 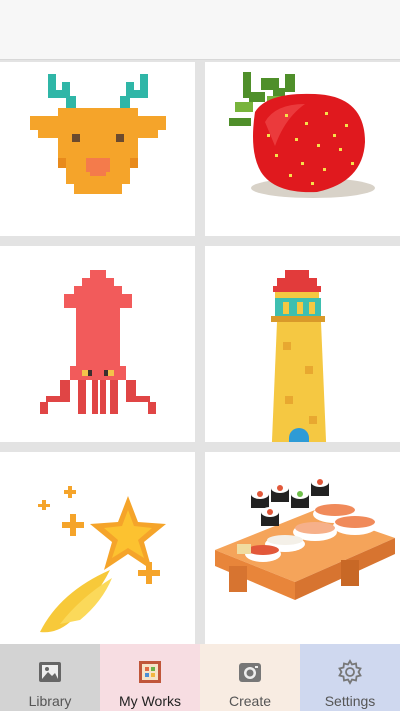 I want to click on artwork-tile-strawberry, so click(x=302, y=149).